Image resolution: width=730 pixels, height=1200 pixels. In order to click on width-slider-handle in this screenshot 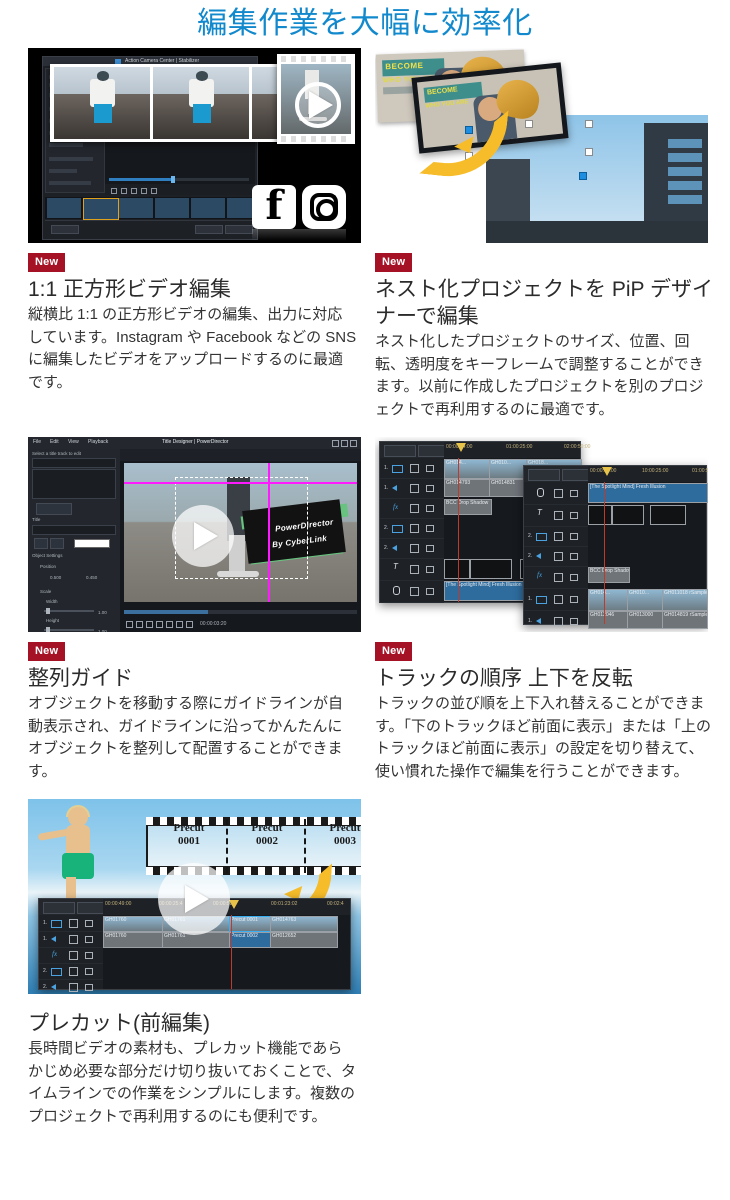, I will do `click(48, 611)`.